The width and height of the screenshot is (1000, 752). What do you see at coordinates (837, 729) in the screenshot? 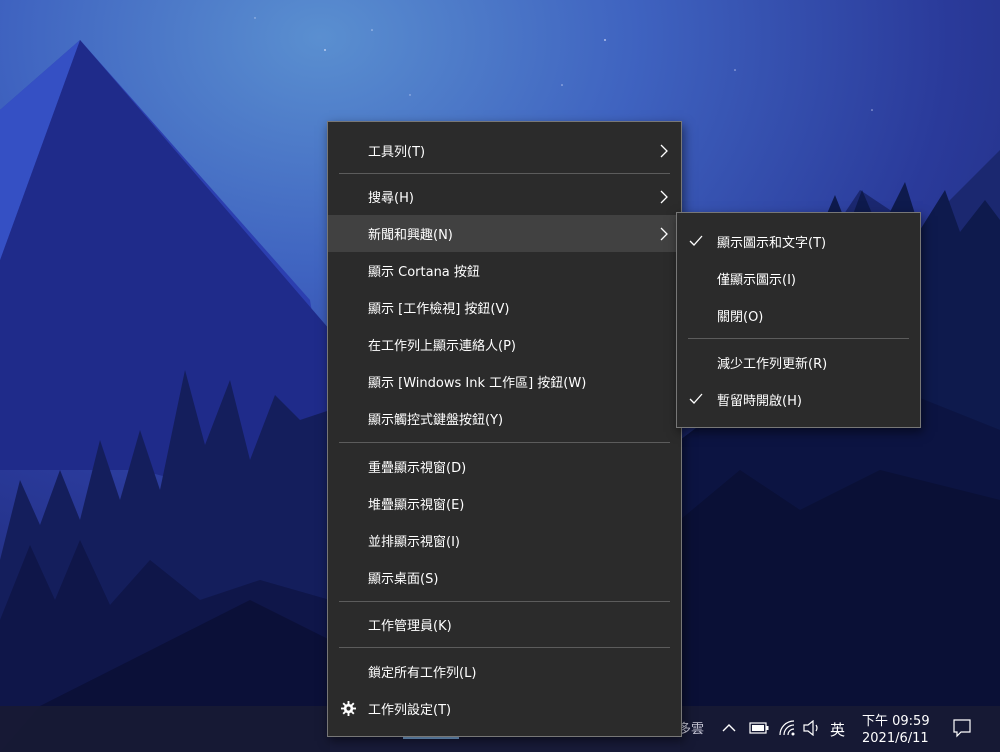
I see `ime-indicator: 英` at bounding box center [837, 729].